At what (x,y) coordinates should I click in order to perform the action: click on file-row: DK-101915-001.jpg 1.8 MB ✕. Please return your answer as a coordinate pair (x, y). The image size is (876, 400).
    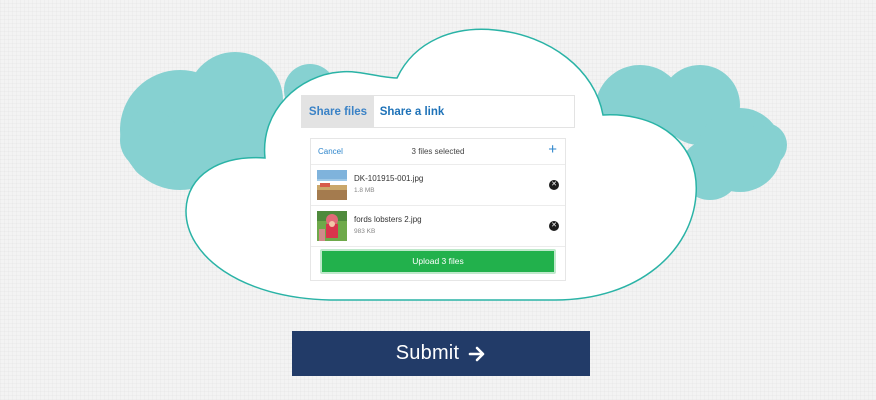
    Looking at the image, I should click on (438, 185).